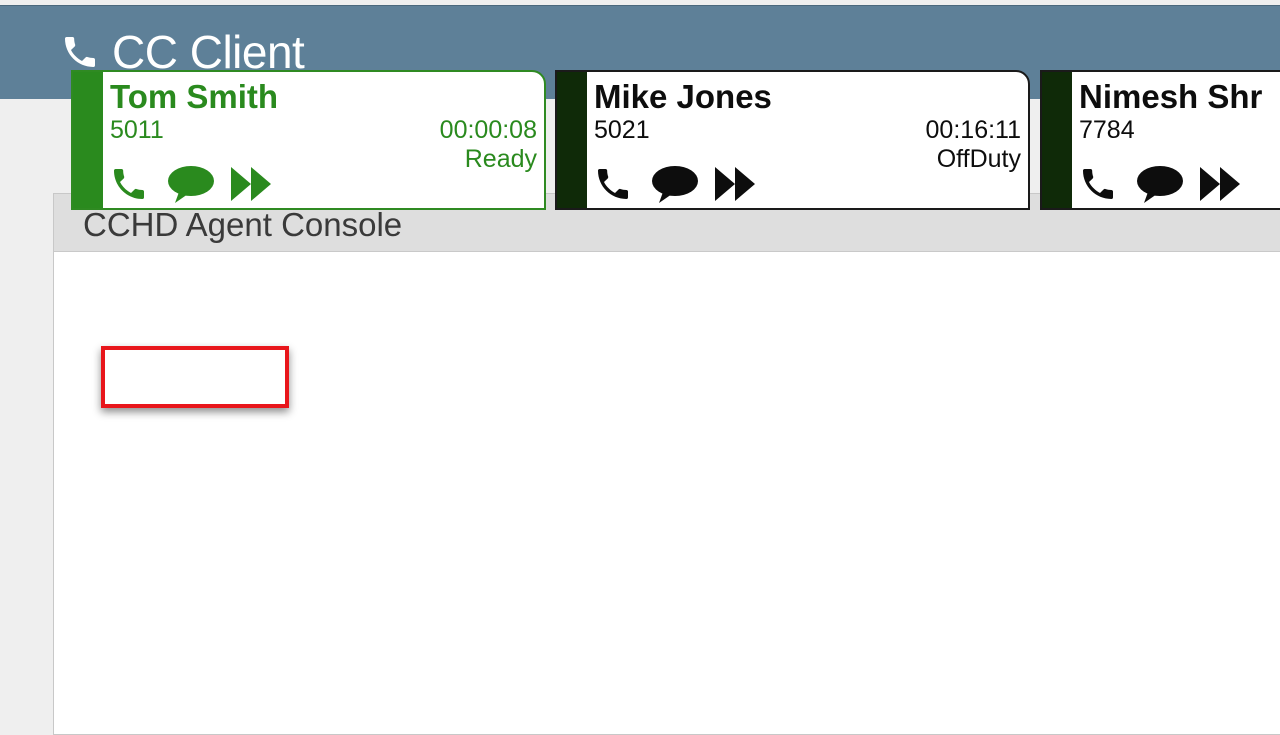 The height and width of the screenshot is (735, 1280). What do you see at coordinates (500, 159) in the screenshot?
I see `agent-status: Ready` at bounding box center [500, 159].